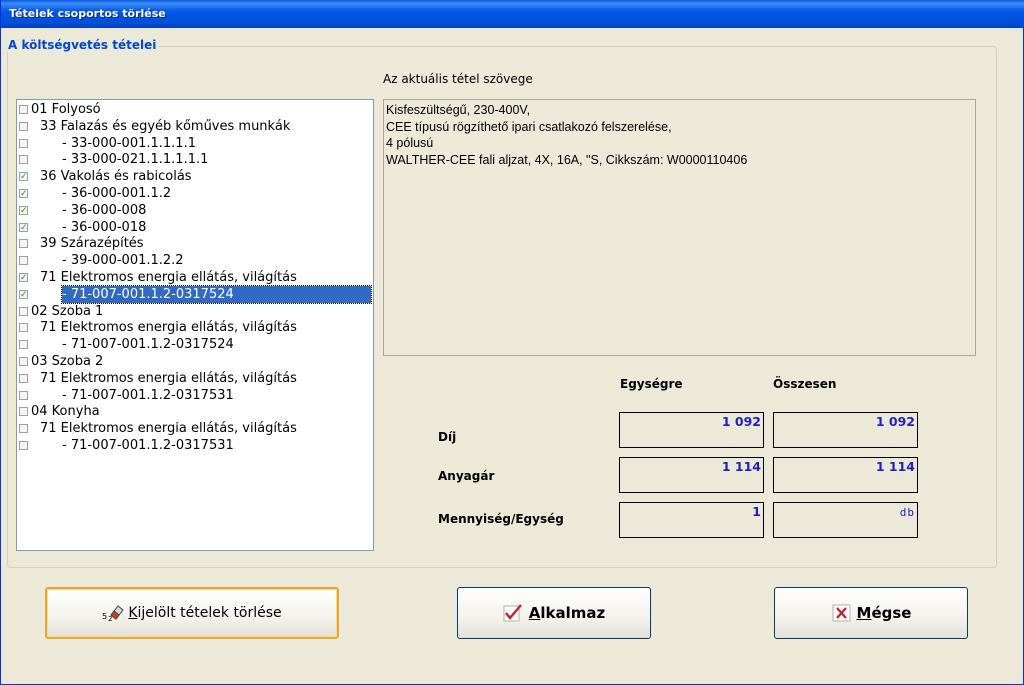  What do you see at coordinates (195, 311) in the screenshot?
I see `tree-item: 02 Szoba 1` at bounding box center [195, 311].